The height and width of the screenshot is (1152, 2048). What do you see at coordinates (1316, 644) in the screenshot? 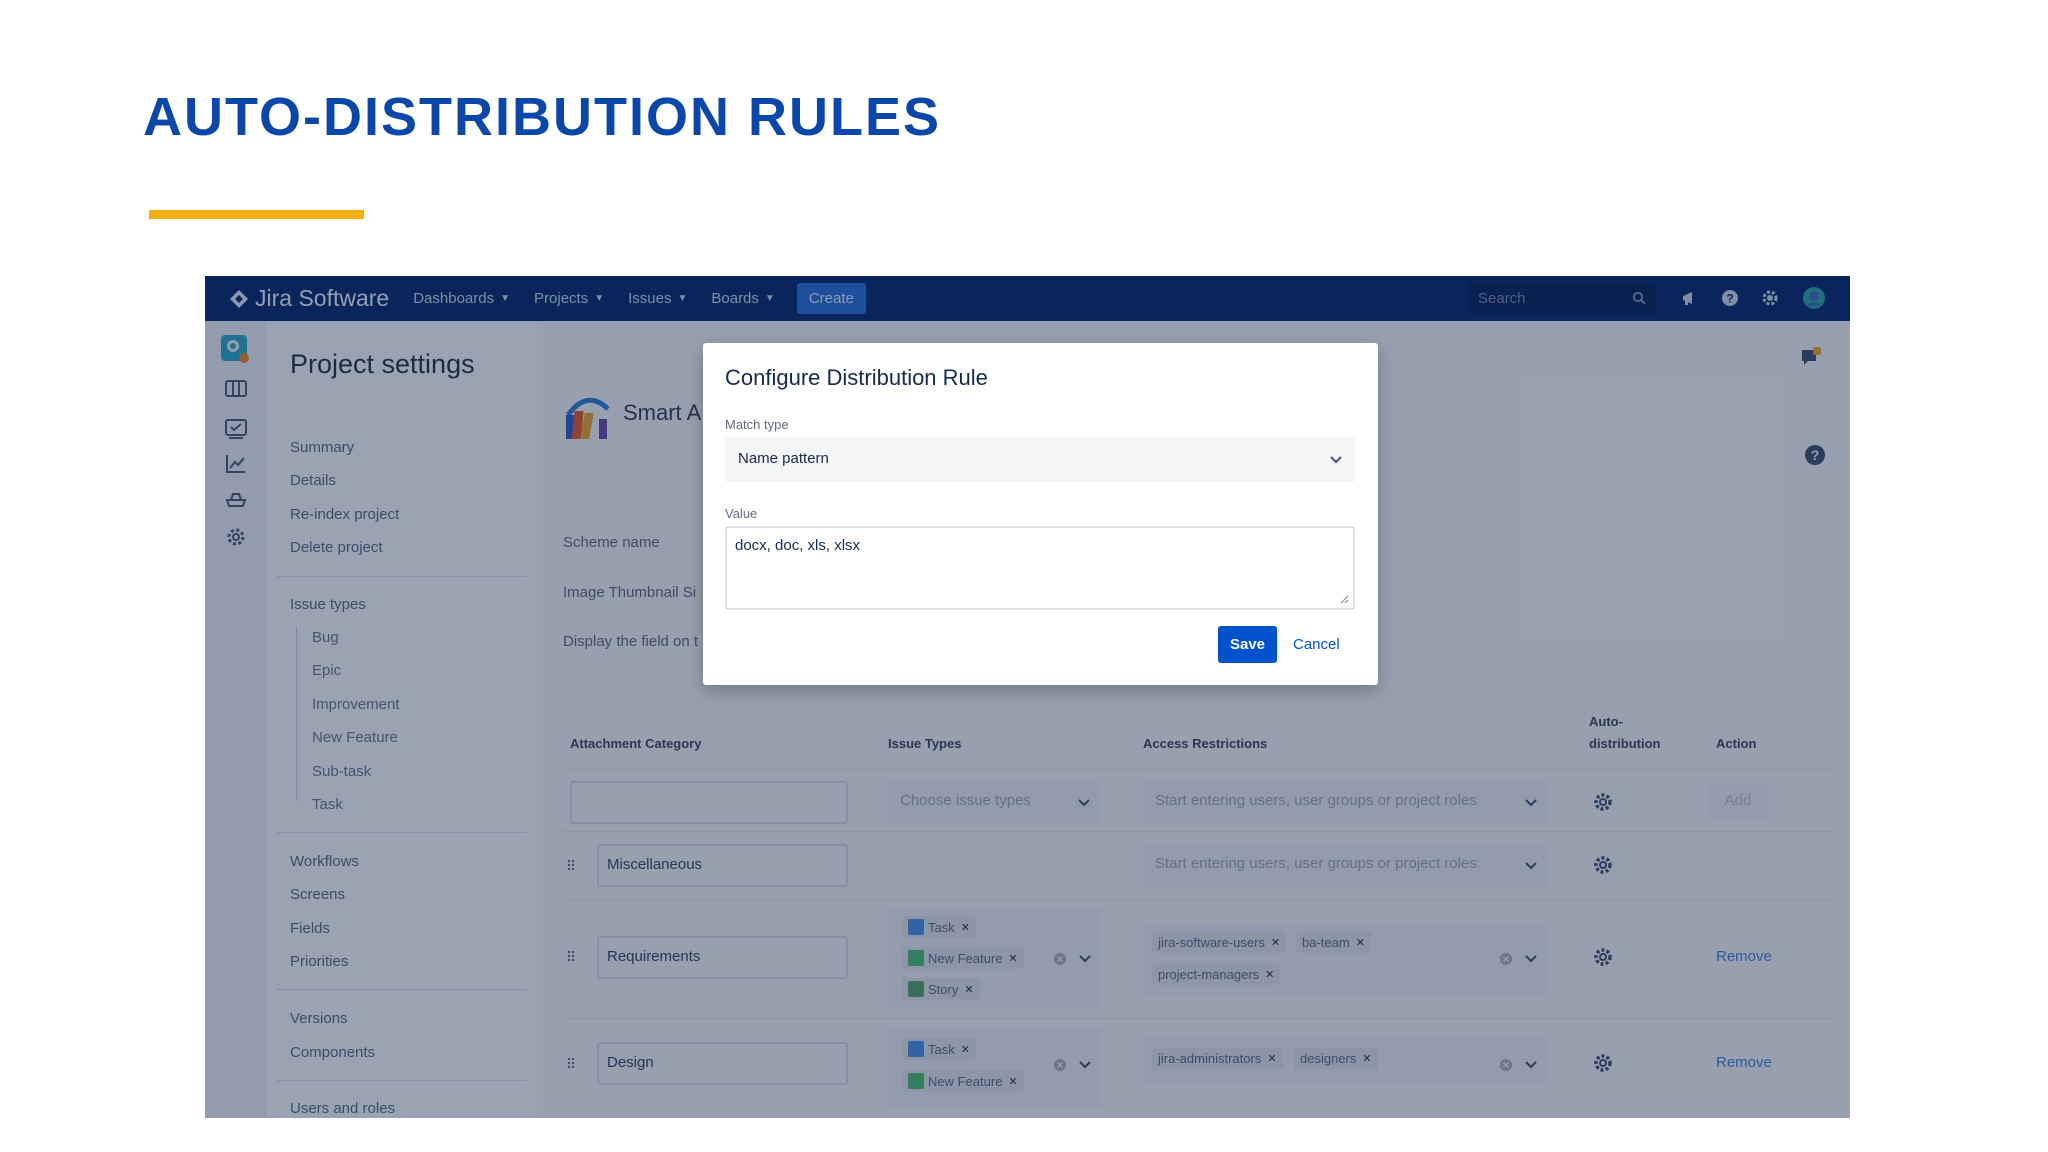
I see `cancel-button: Cancel` at bounding box center [1316, 644].